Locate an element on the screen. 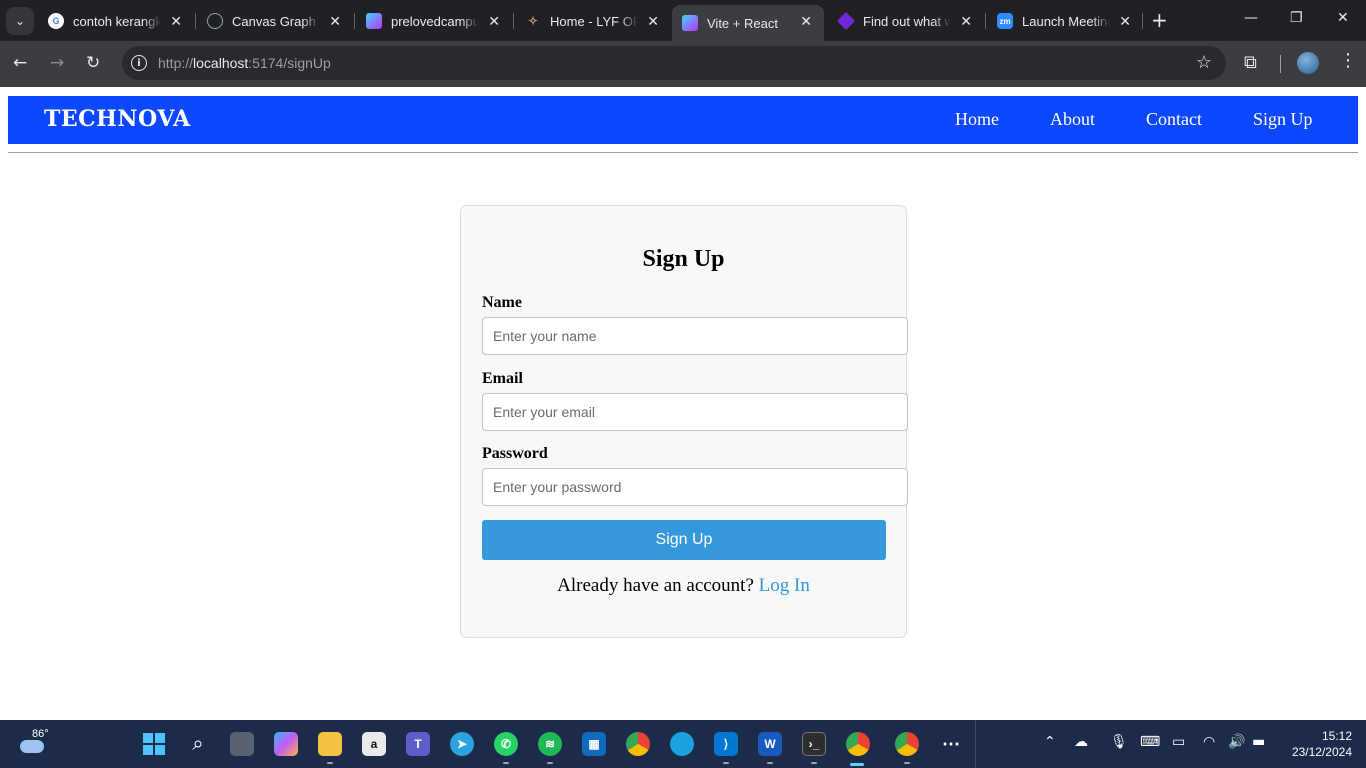 Image resolution: width=1366 pixels, height=768 pixels. more-menu-icon: ⋮ is located at coordinates (1348, 60).